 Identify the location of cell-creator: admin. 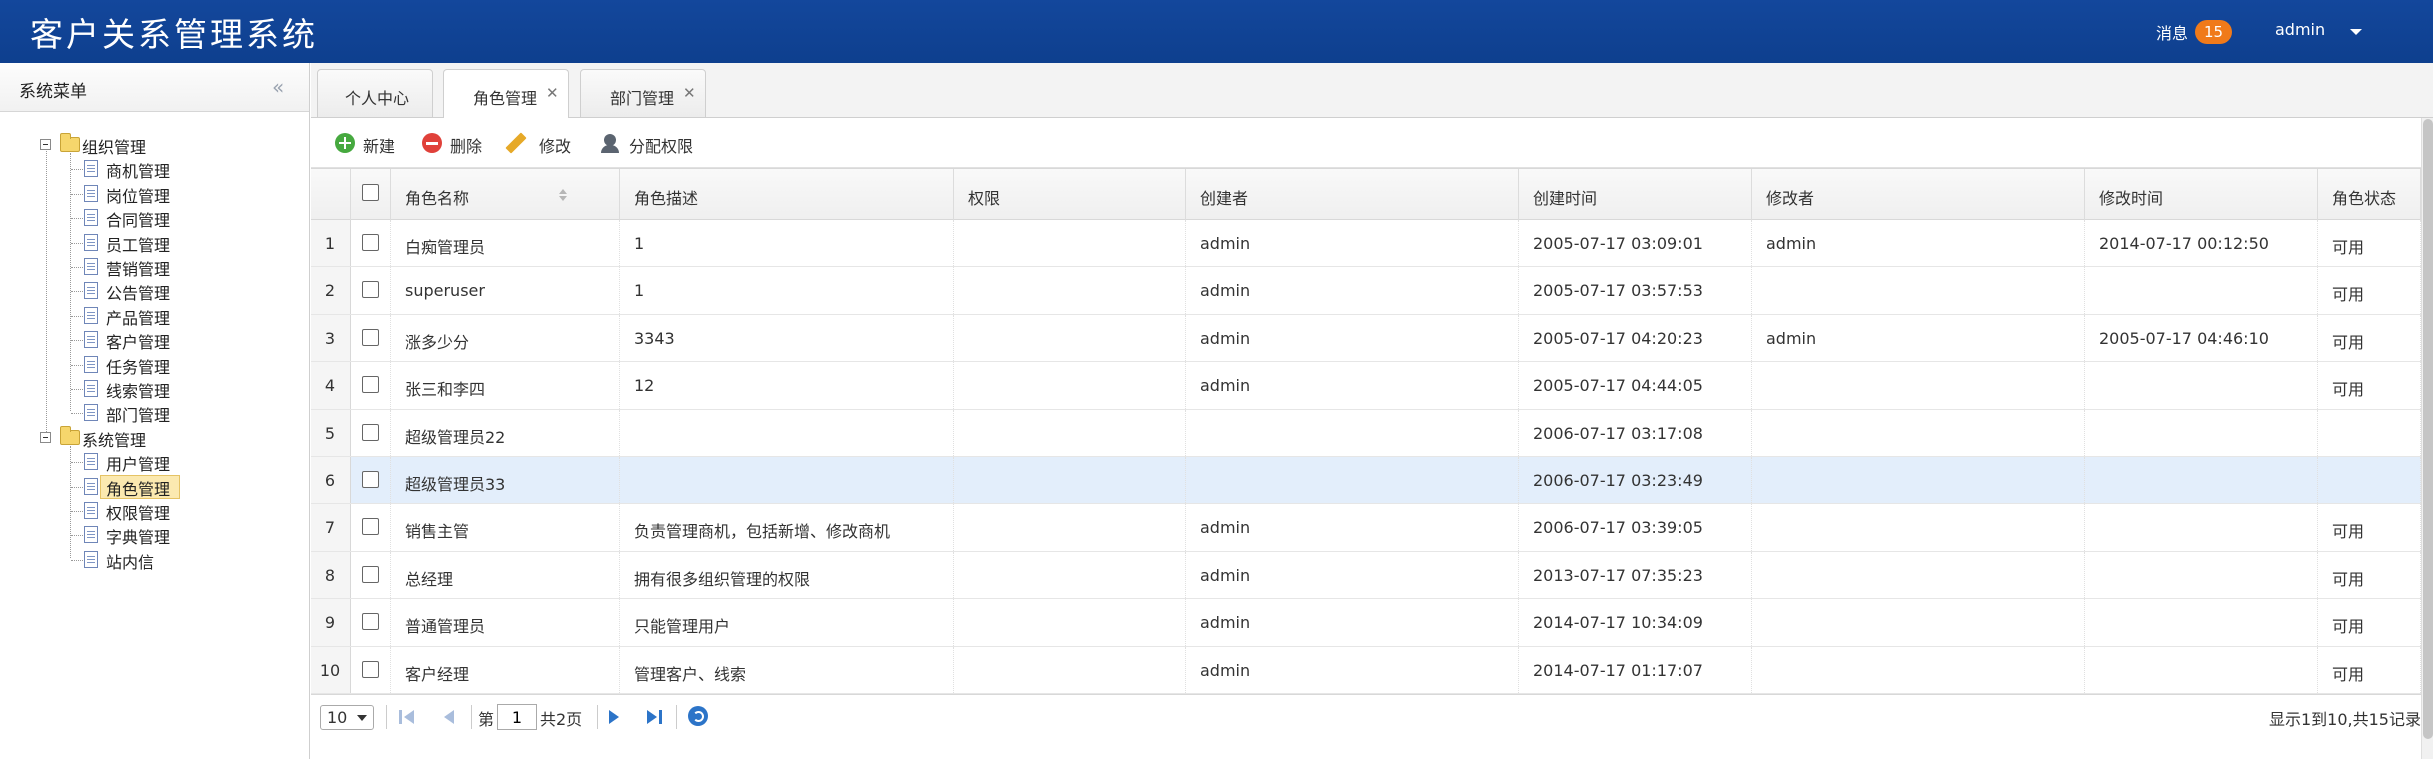
(1352, 669).